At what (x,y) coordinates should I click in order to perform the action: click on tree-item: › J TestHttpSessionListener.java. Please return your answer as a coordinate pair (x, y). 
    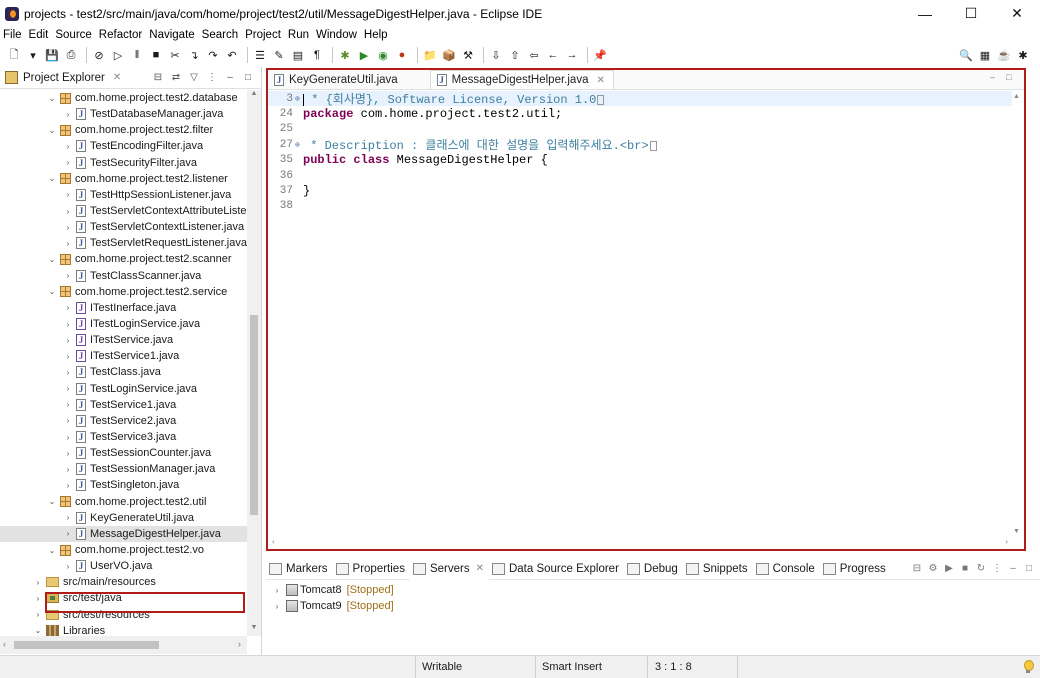
    Looking at the image, I should click on (123, 195).